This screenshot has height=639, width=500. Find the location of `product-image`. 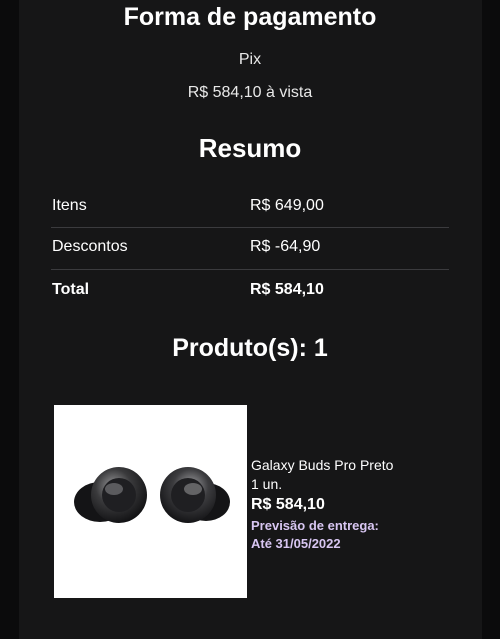

product-image is located at coordinates (150, 501).